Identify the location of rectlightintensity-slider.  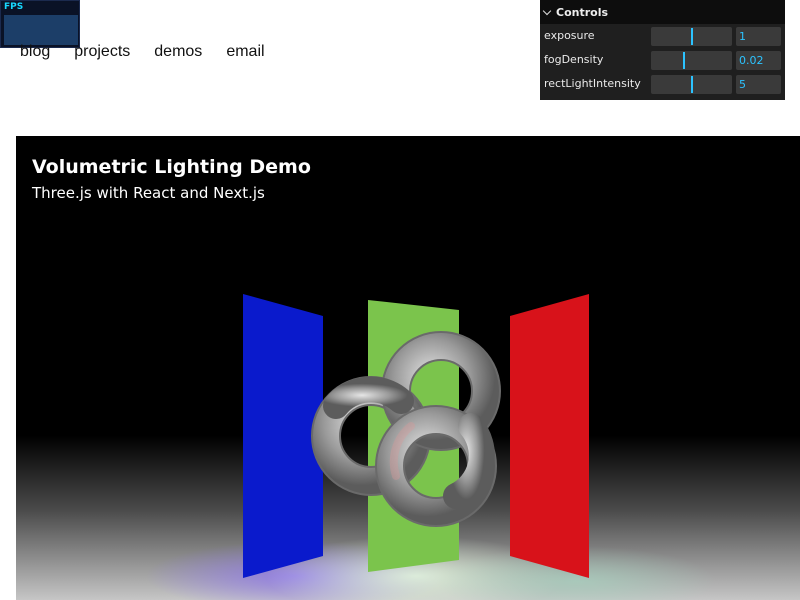
(691, 84).